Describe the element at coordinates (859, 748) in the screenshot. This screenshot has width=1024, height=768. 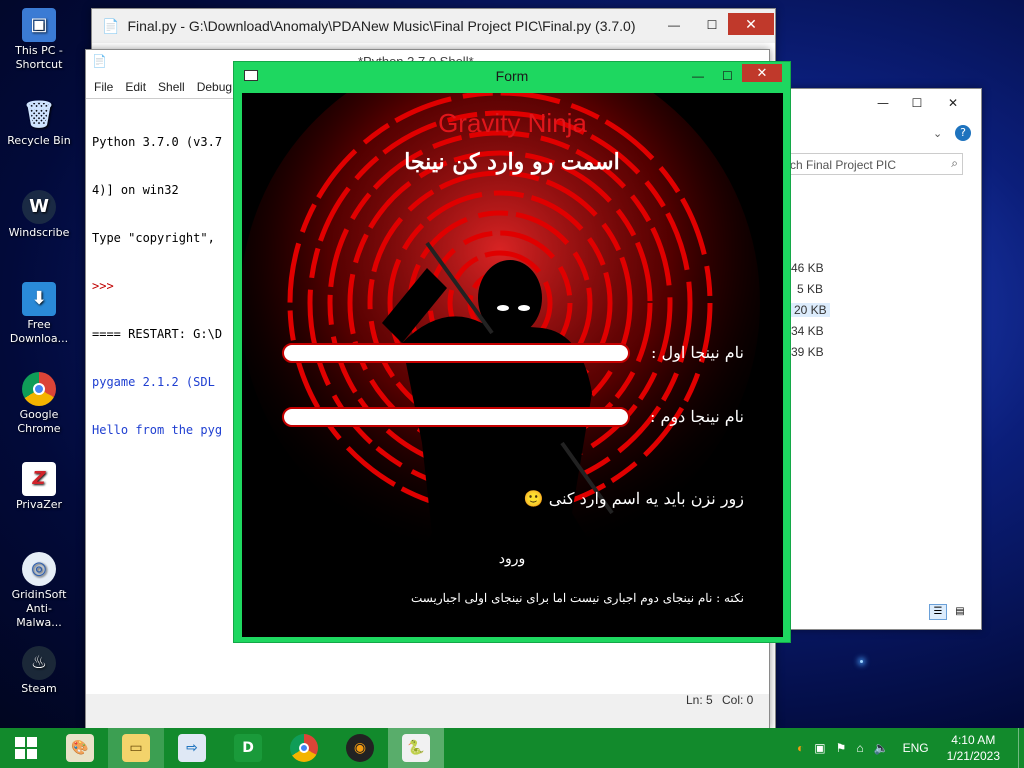
I see `network-icon: ⌂` at that location.